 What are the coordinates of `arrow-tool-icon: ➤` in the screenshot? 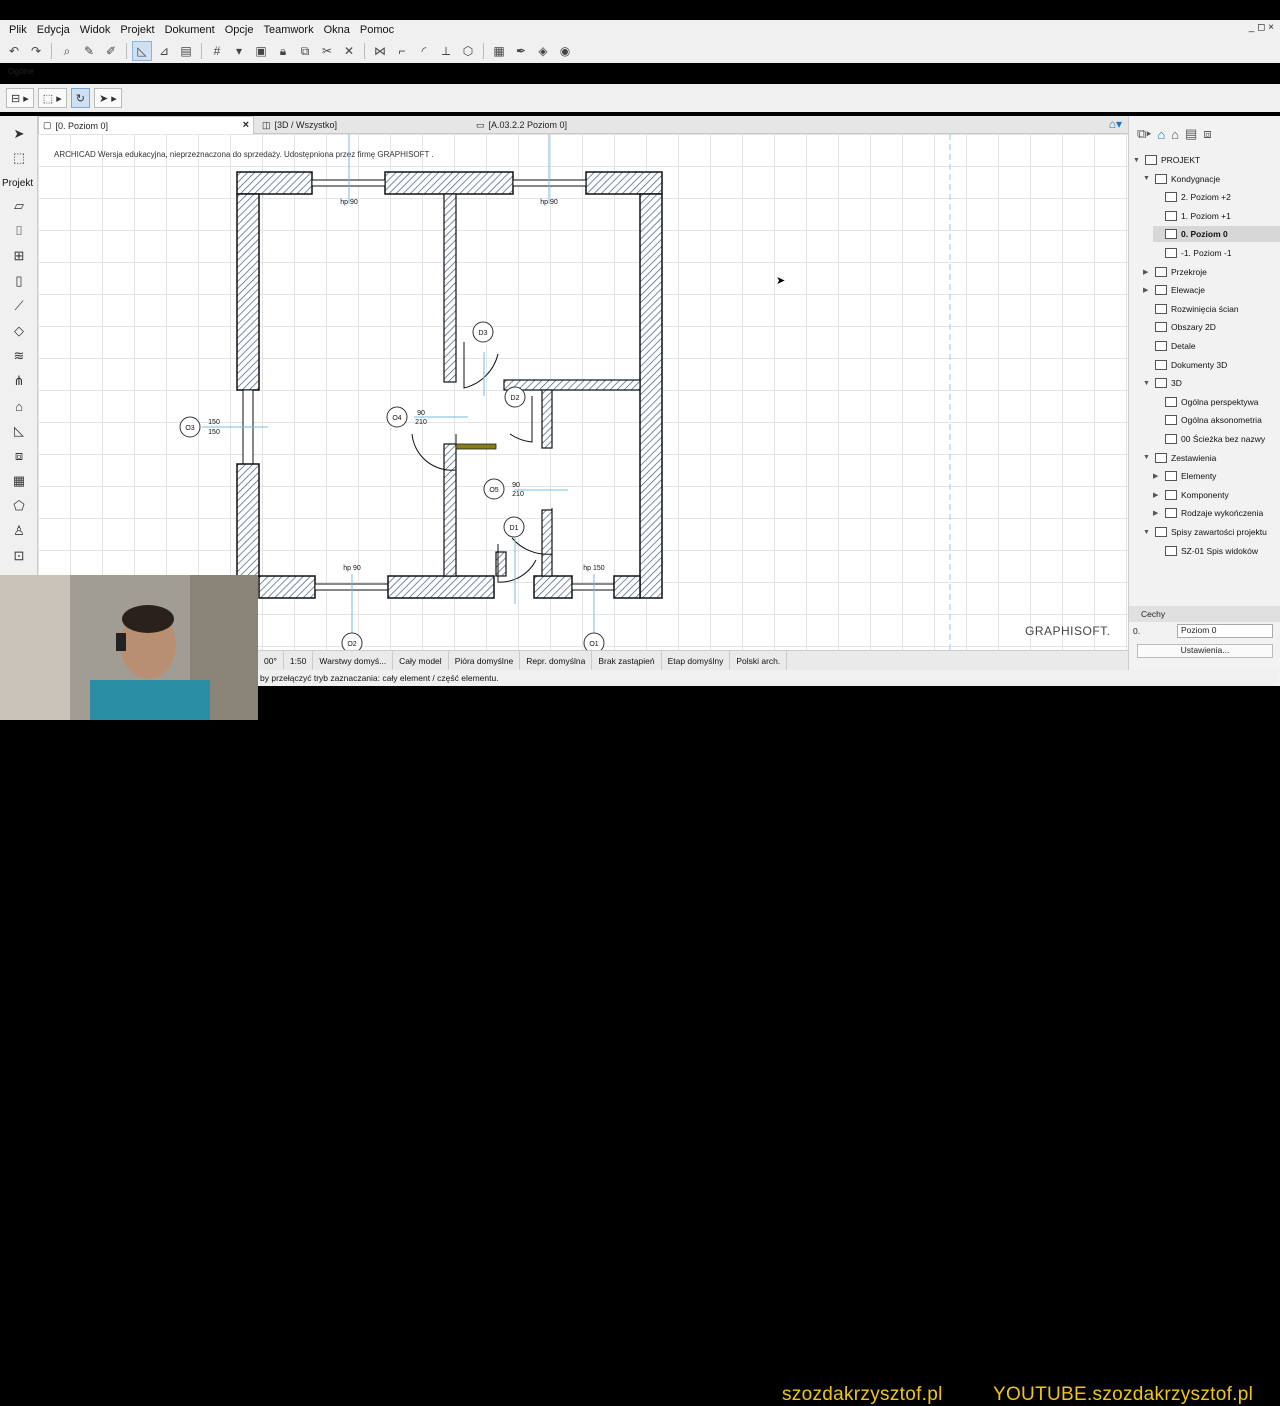 It's located at (19, 134).